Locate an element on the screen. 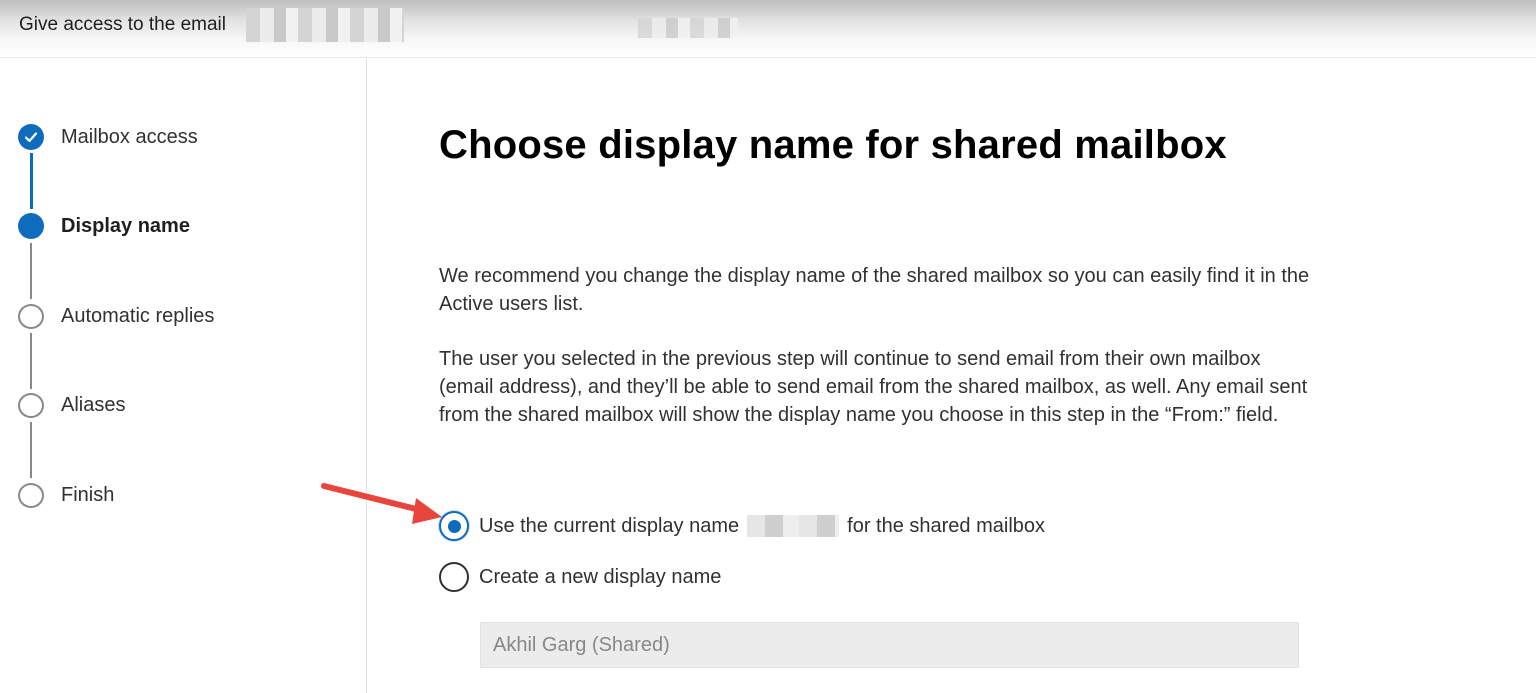 This screenshot has height=693, width=1536. radio-label-new: Create a new display name is located at coordinates (600, 576).